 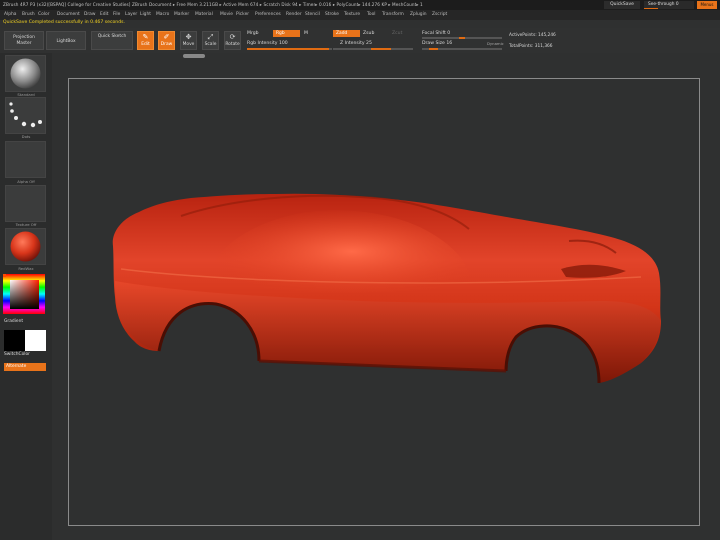 What do you see at coordinates (368, 33) in the screenshot?
I see `zsub-toggle: Zsub` at bounding box center [368, 33].